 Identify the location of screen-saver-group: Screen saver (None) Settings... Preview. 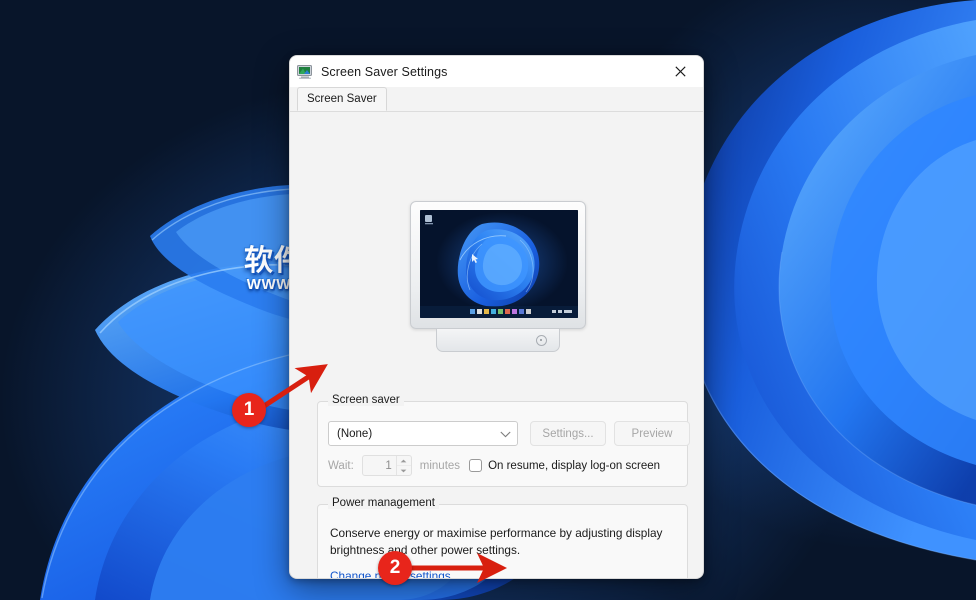
(503, 440).